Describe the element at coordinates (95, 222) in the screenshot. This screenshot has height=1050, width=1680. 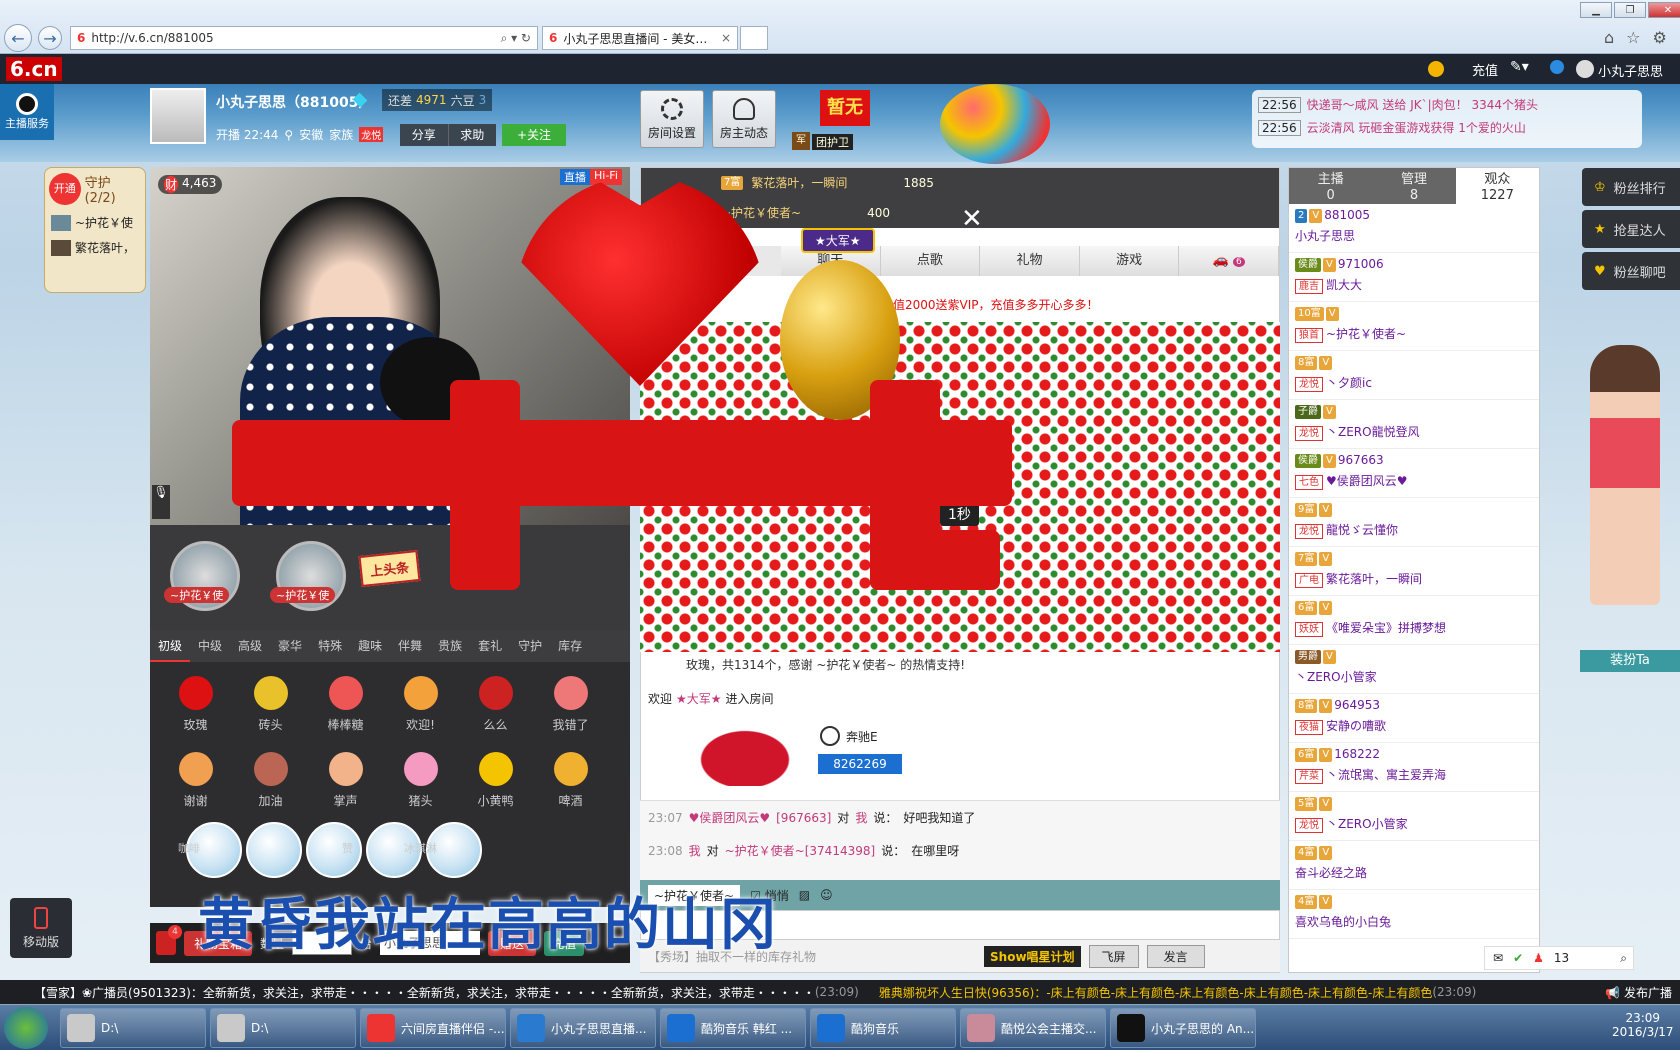
I see `guard-item: ~护花￥使` at that location.